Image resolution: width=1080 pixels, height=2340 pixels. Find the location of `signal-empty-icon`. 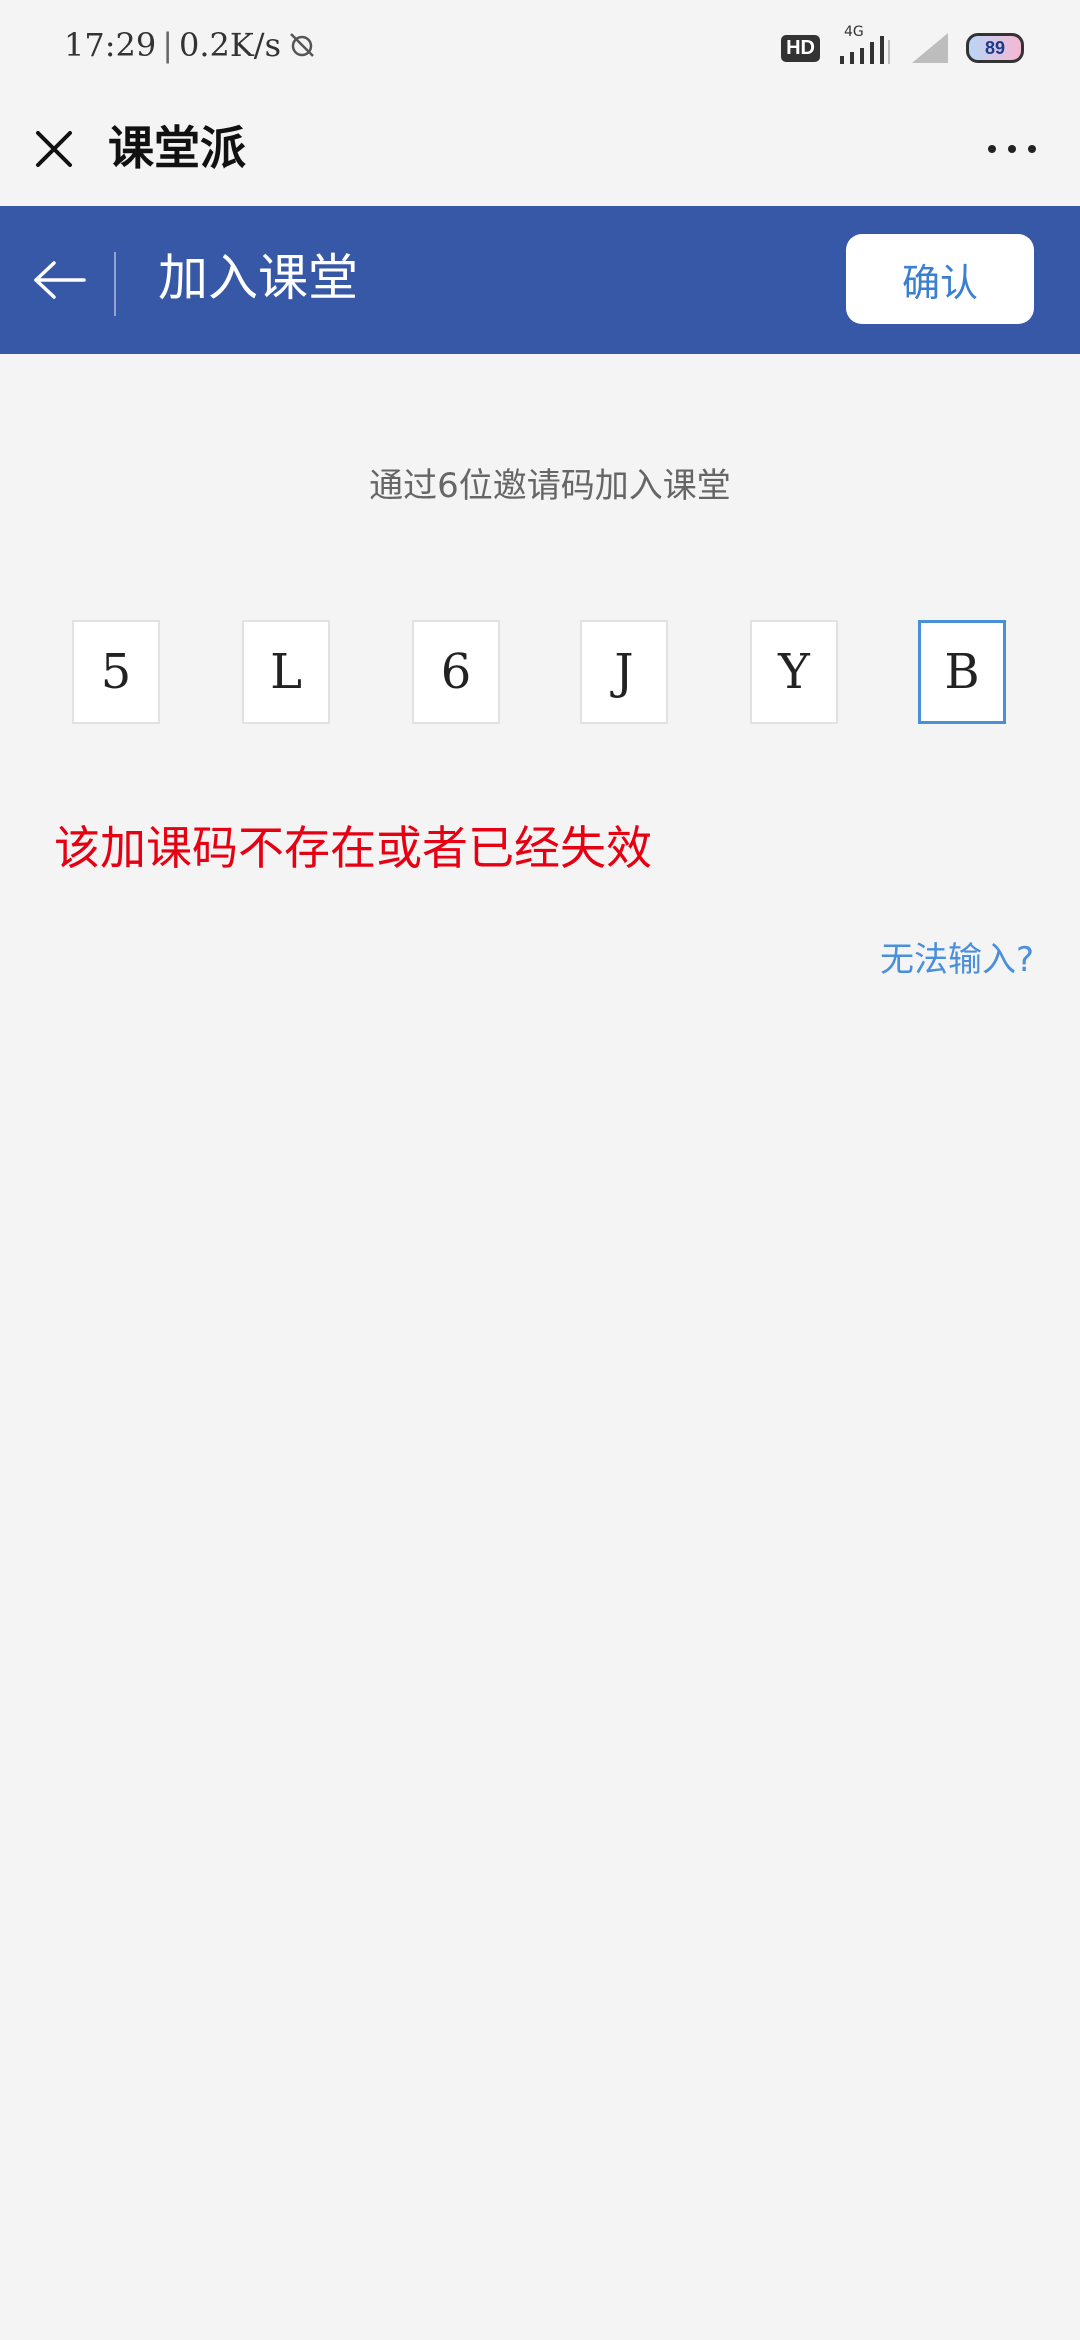

signal-empty-icon is located at coordinates (930, 48).